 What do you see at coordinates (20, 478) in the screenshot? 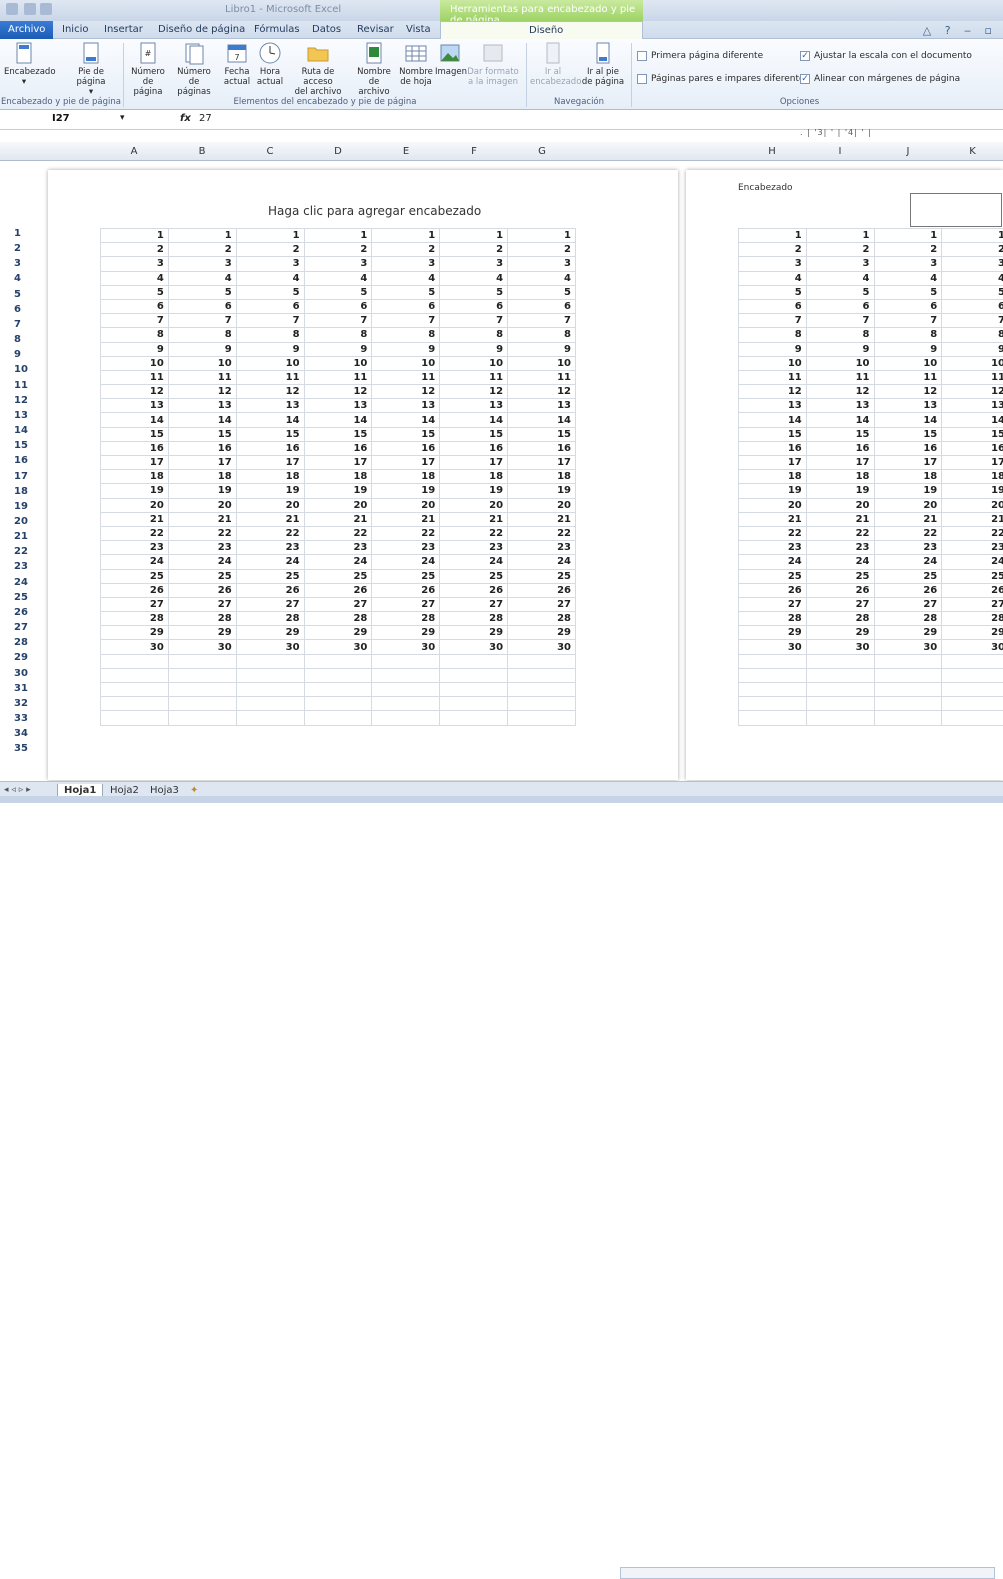
I see `row-header: 17` at bounding box center [20, 478].